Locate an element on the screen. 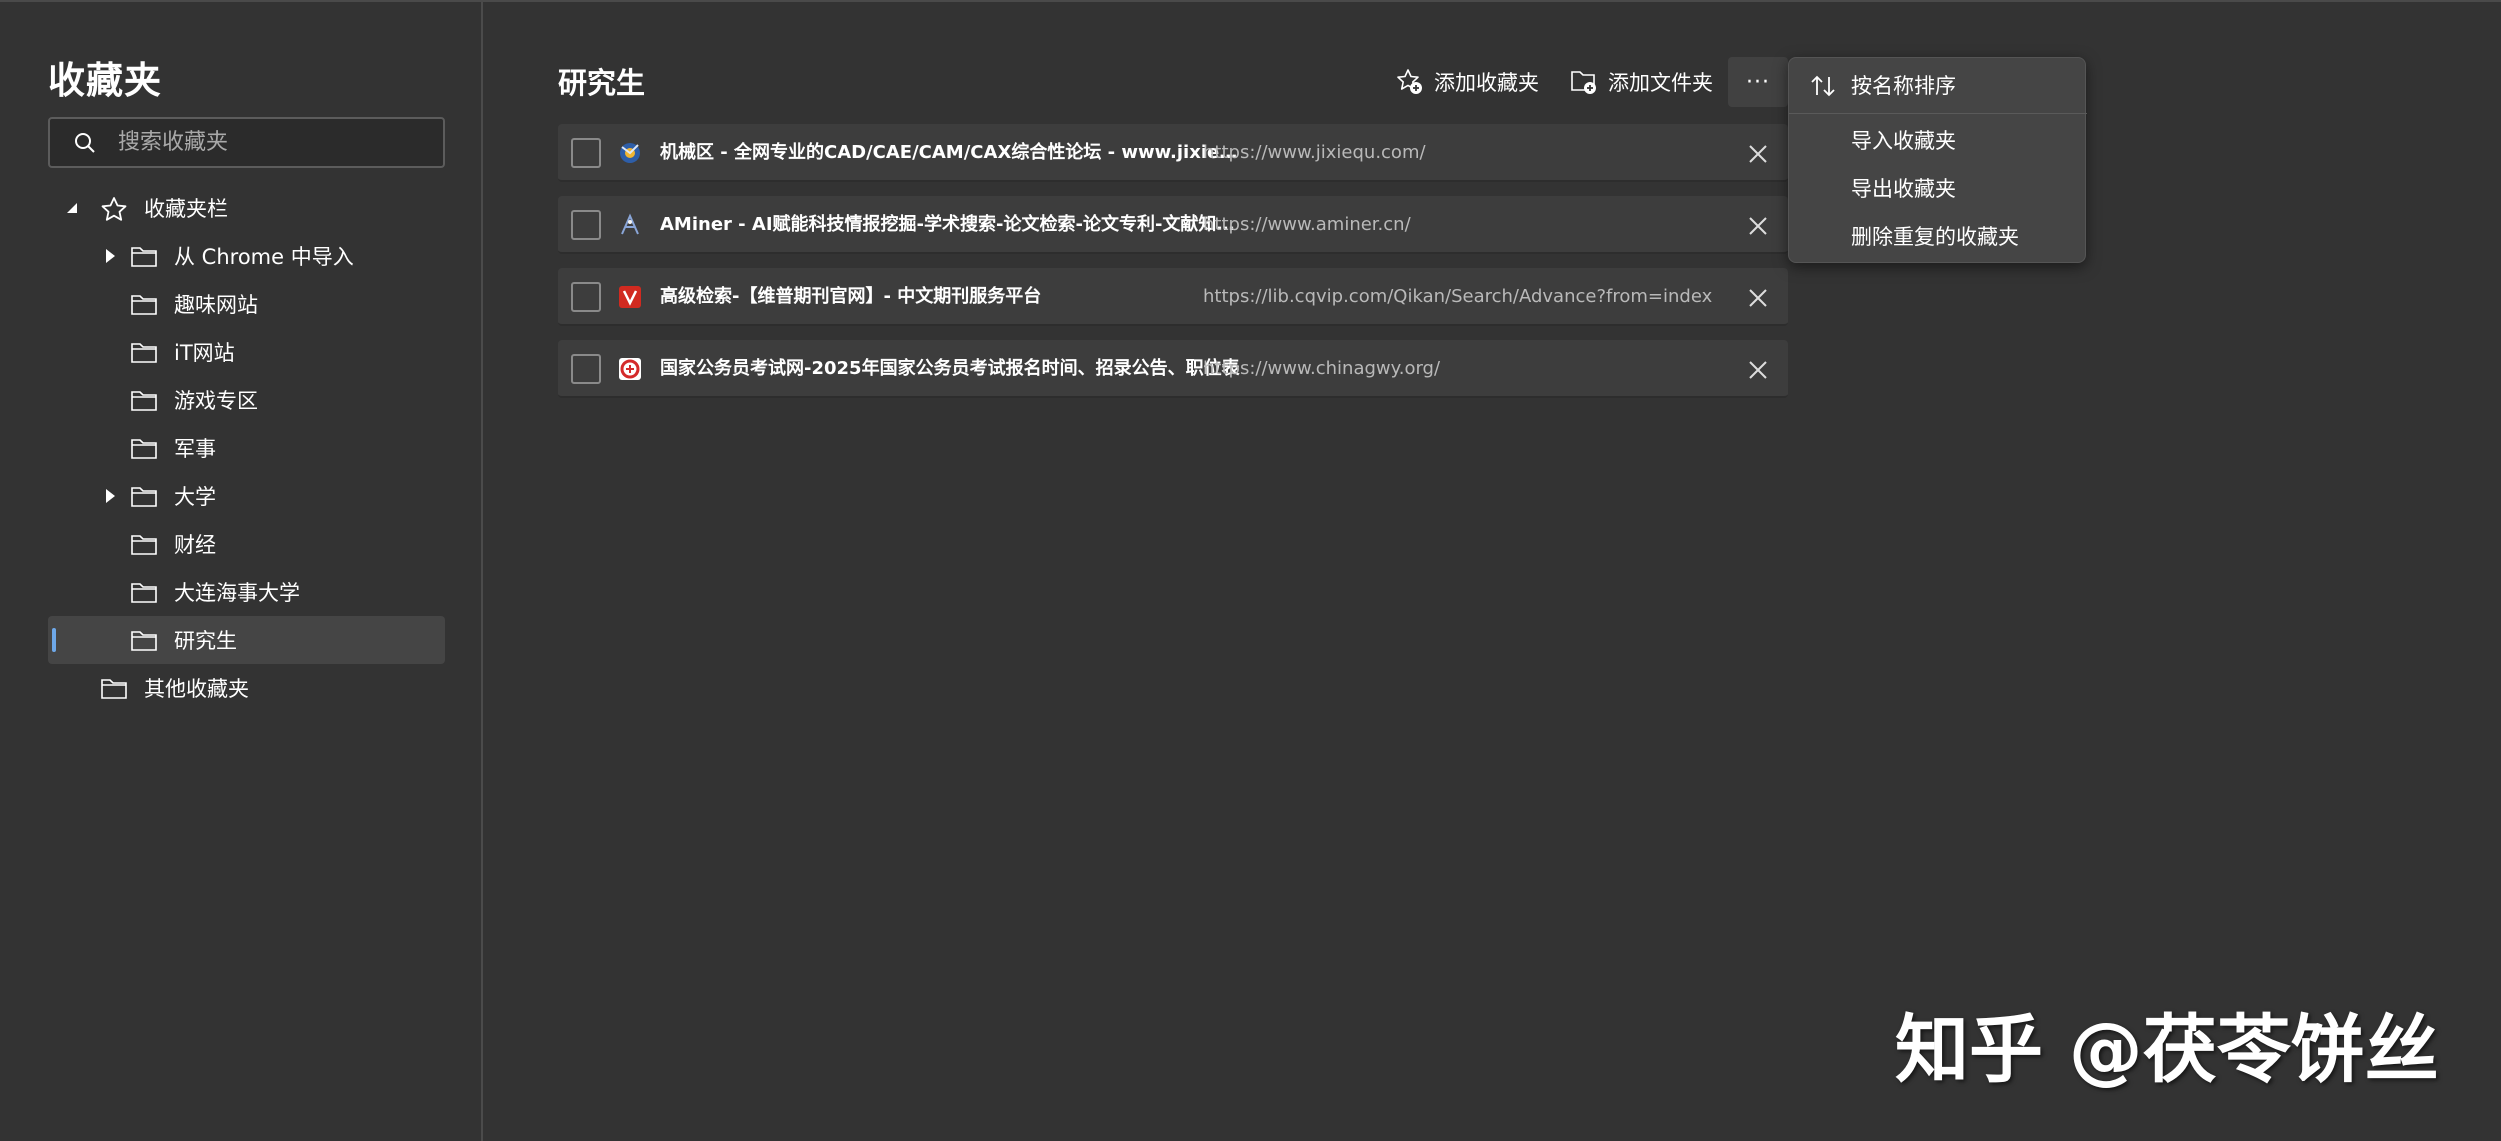 This screenshot has width=2501, height=1141. tree-label: 其他收藏夹 is located at coordinates (196, 689).